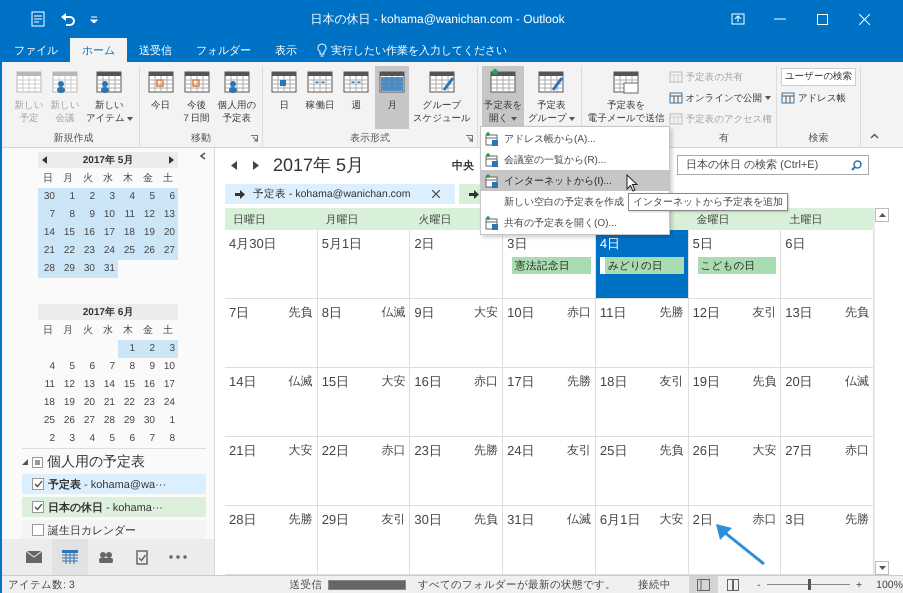  What do you see at coordinates (271, 540) in the screenshot?
I see `day-cell: 28日 先勝` at bounding box center [271, 540].